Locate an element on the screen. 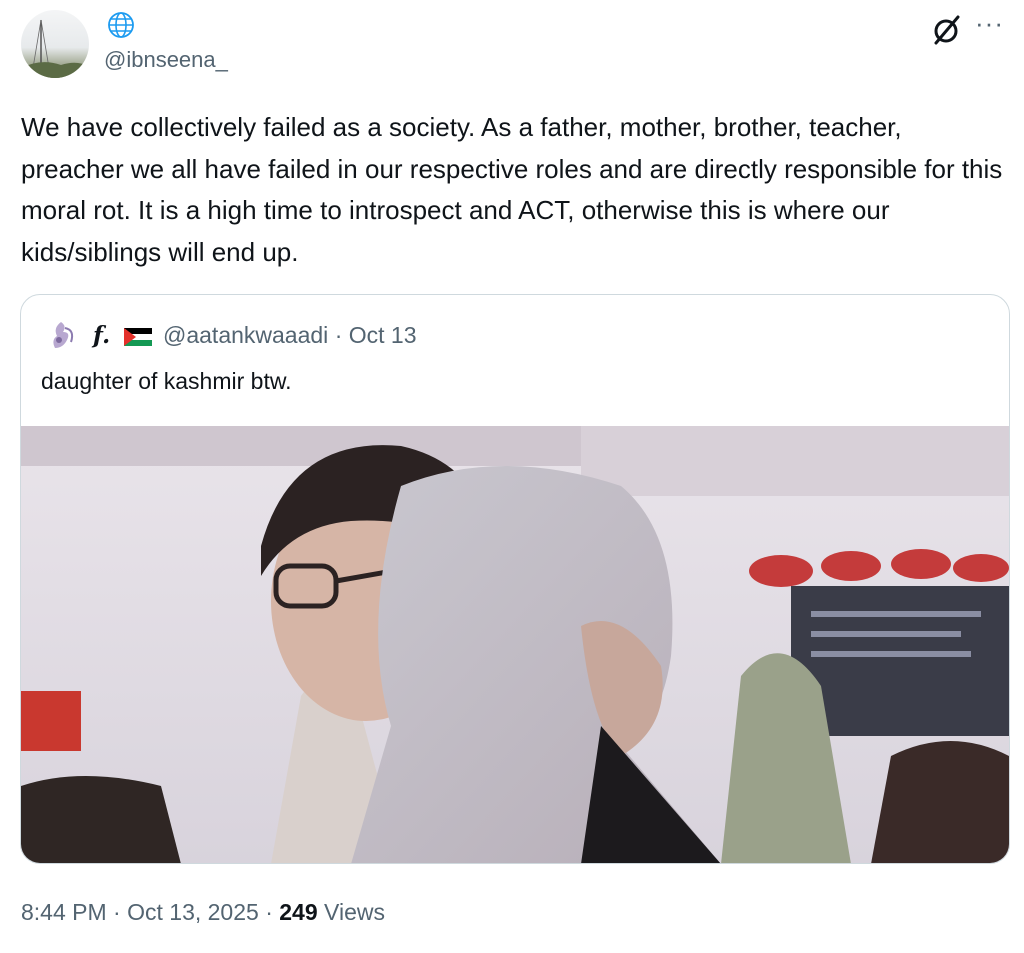  palestine-flag-icon is located at coordinates (138, 337).